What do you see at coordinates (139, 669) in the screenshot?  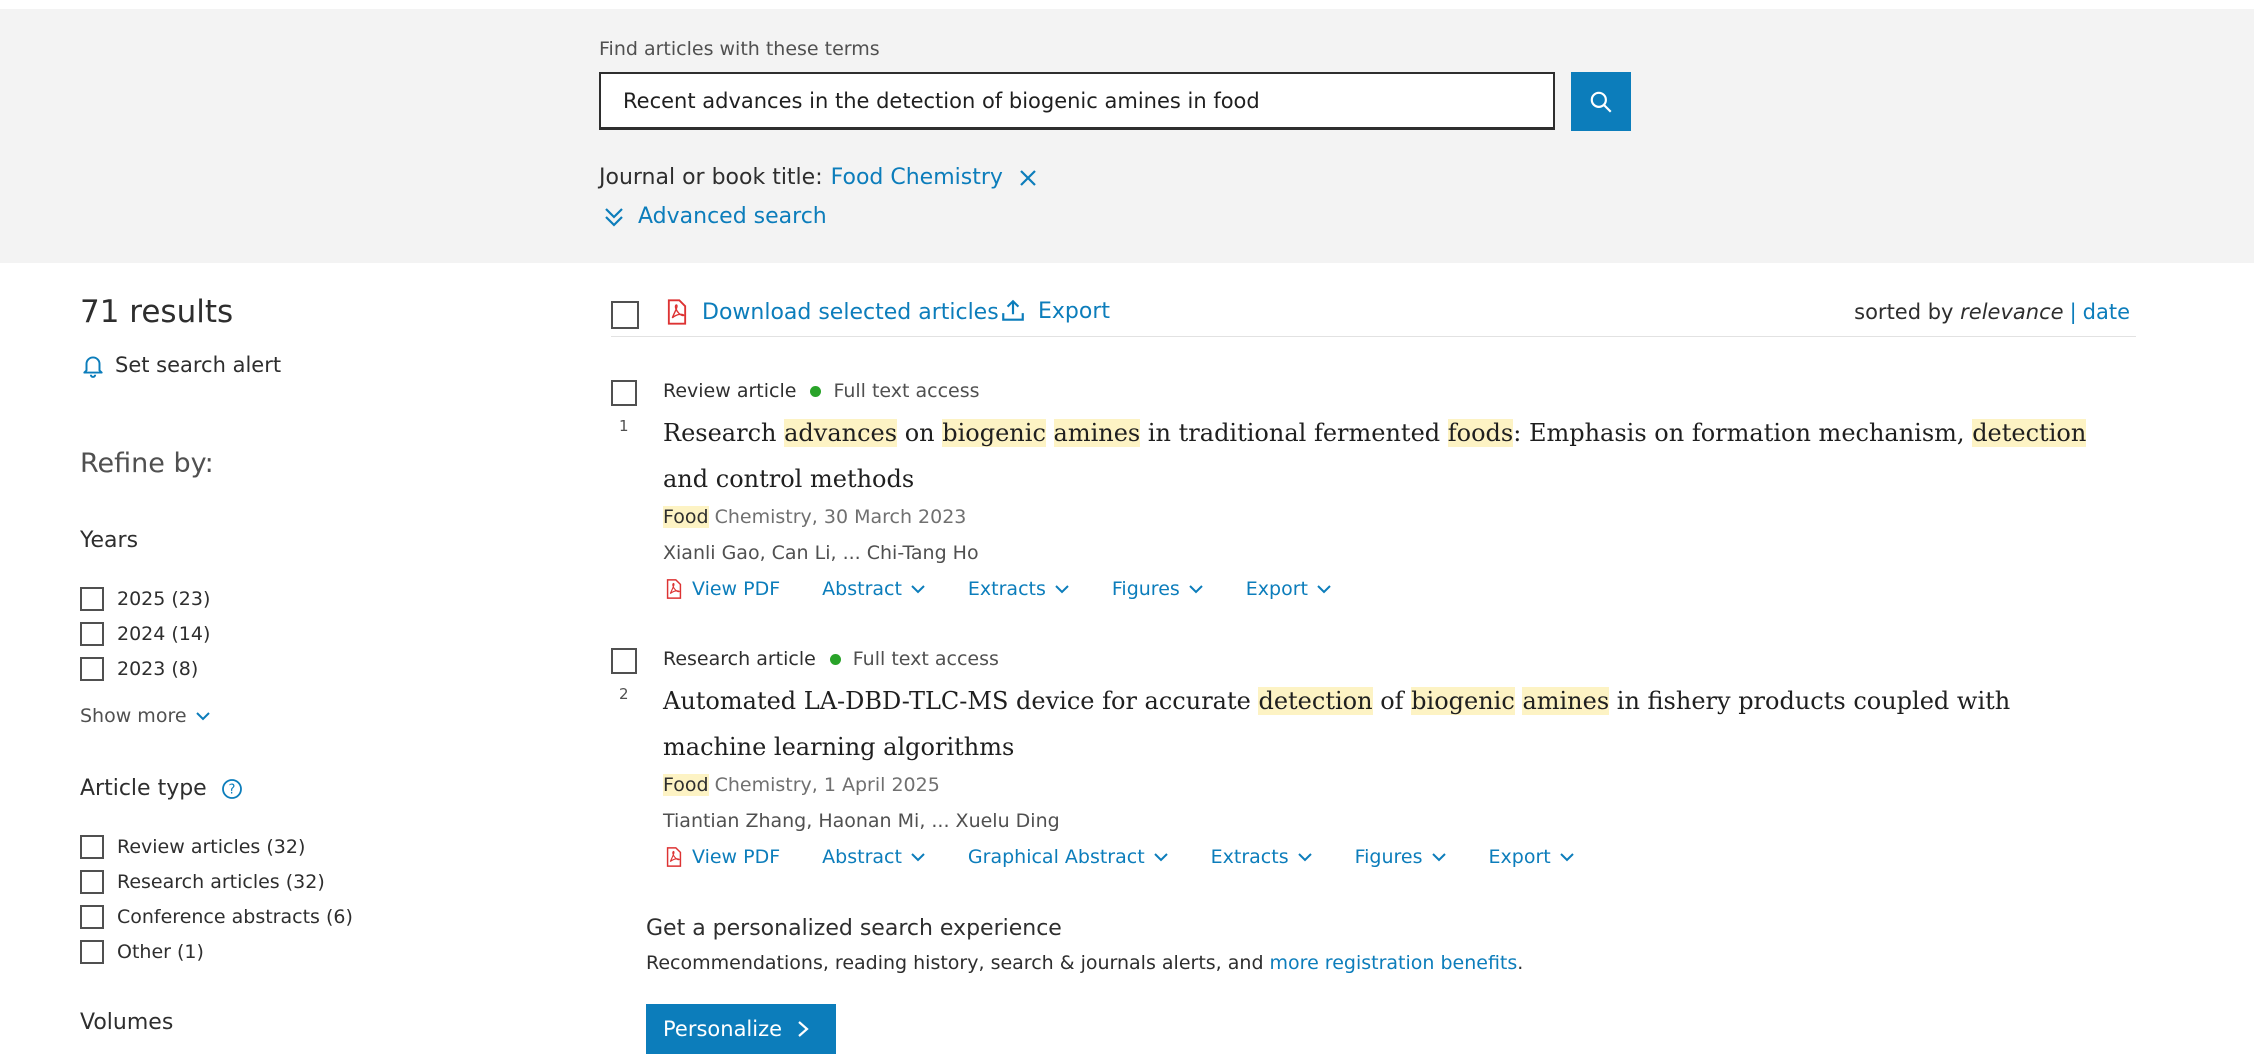 I see `year-filter-2023: 2023 (8)` at bounding box center [139, 669].